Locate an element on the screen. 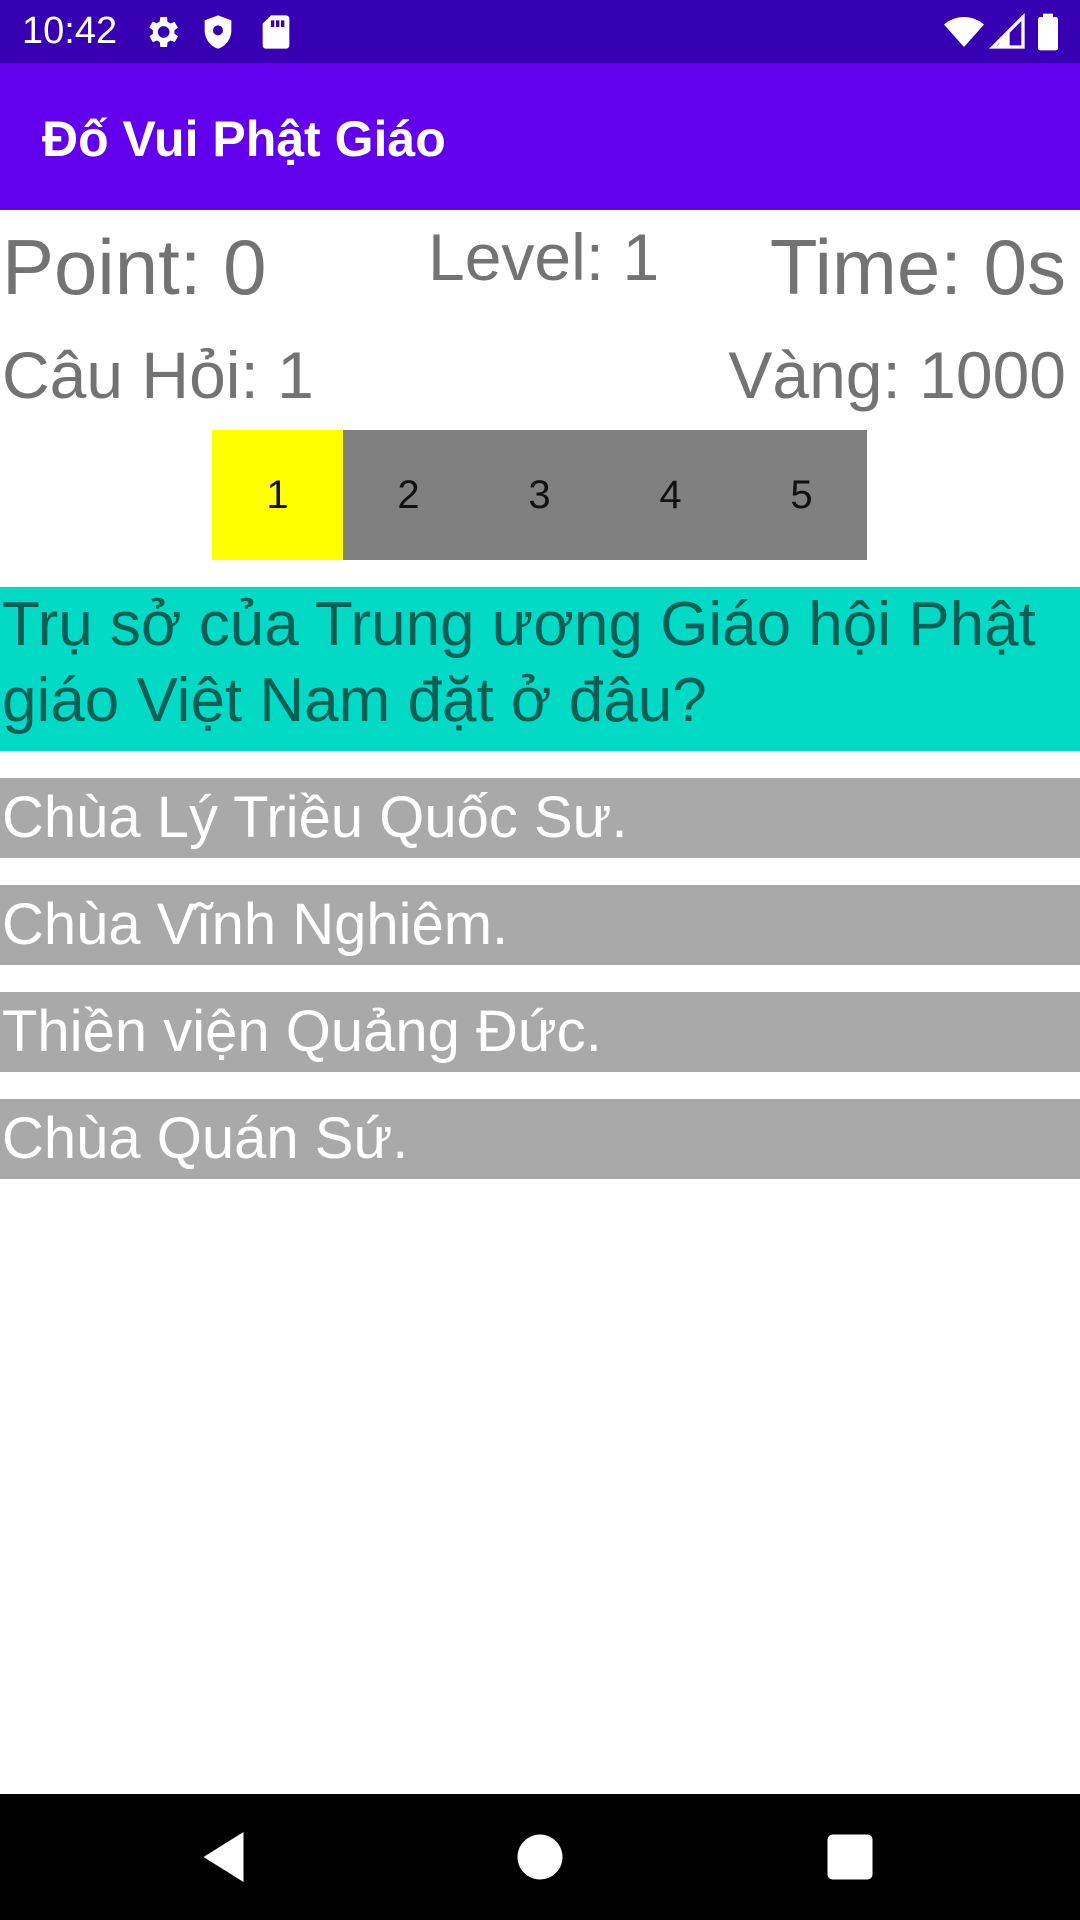 The image size is (1080, 1920). question-progress-bar: 1 2 3 4 5 is located at coordinates (539, 495).